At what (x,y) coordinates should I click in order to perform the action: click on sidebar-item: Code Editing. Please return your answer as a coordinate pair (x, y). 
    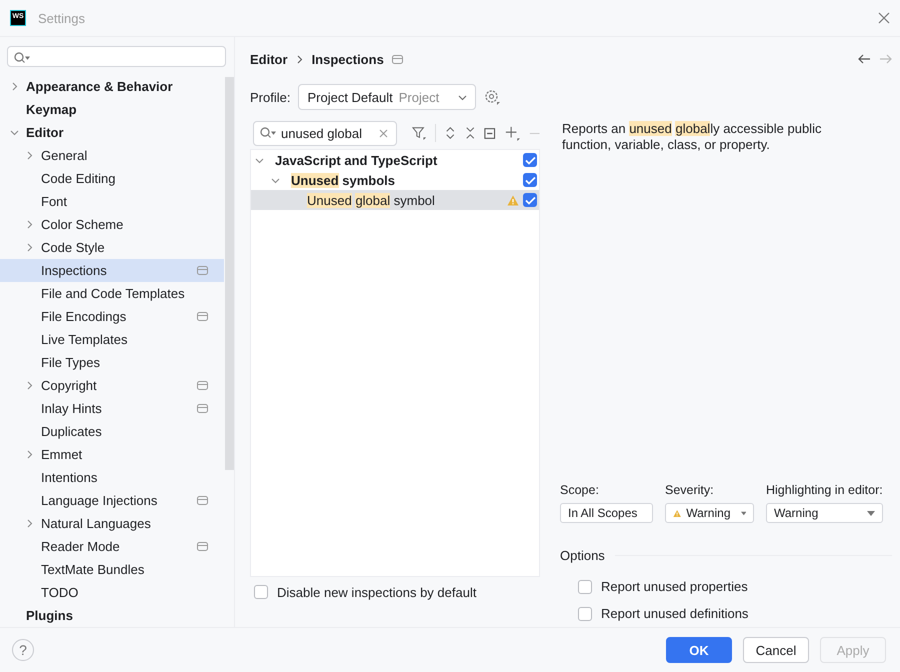
    Looking at the image, I should click on (112, 178).